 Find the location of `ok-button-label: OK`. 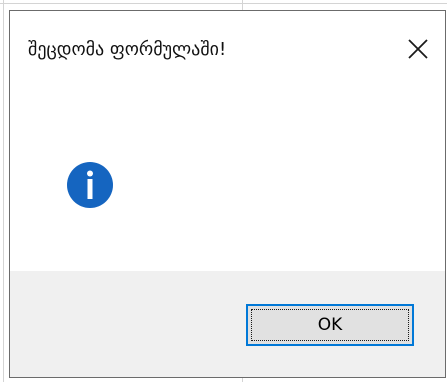

ok-button-label: OK is located at coordinates (330, 325).